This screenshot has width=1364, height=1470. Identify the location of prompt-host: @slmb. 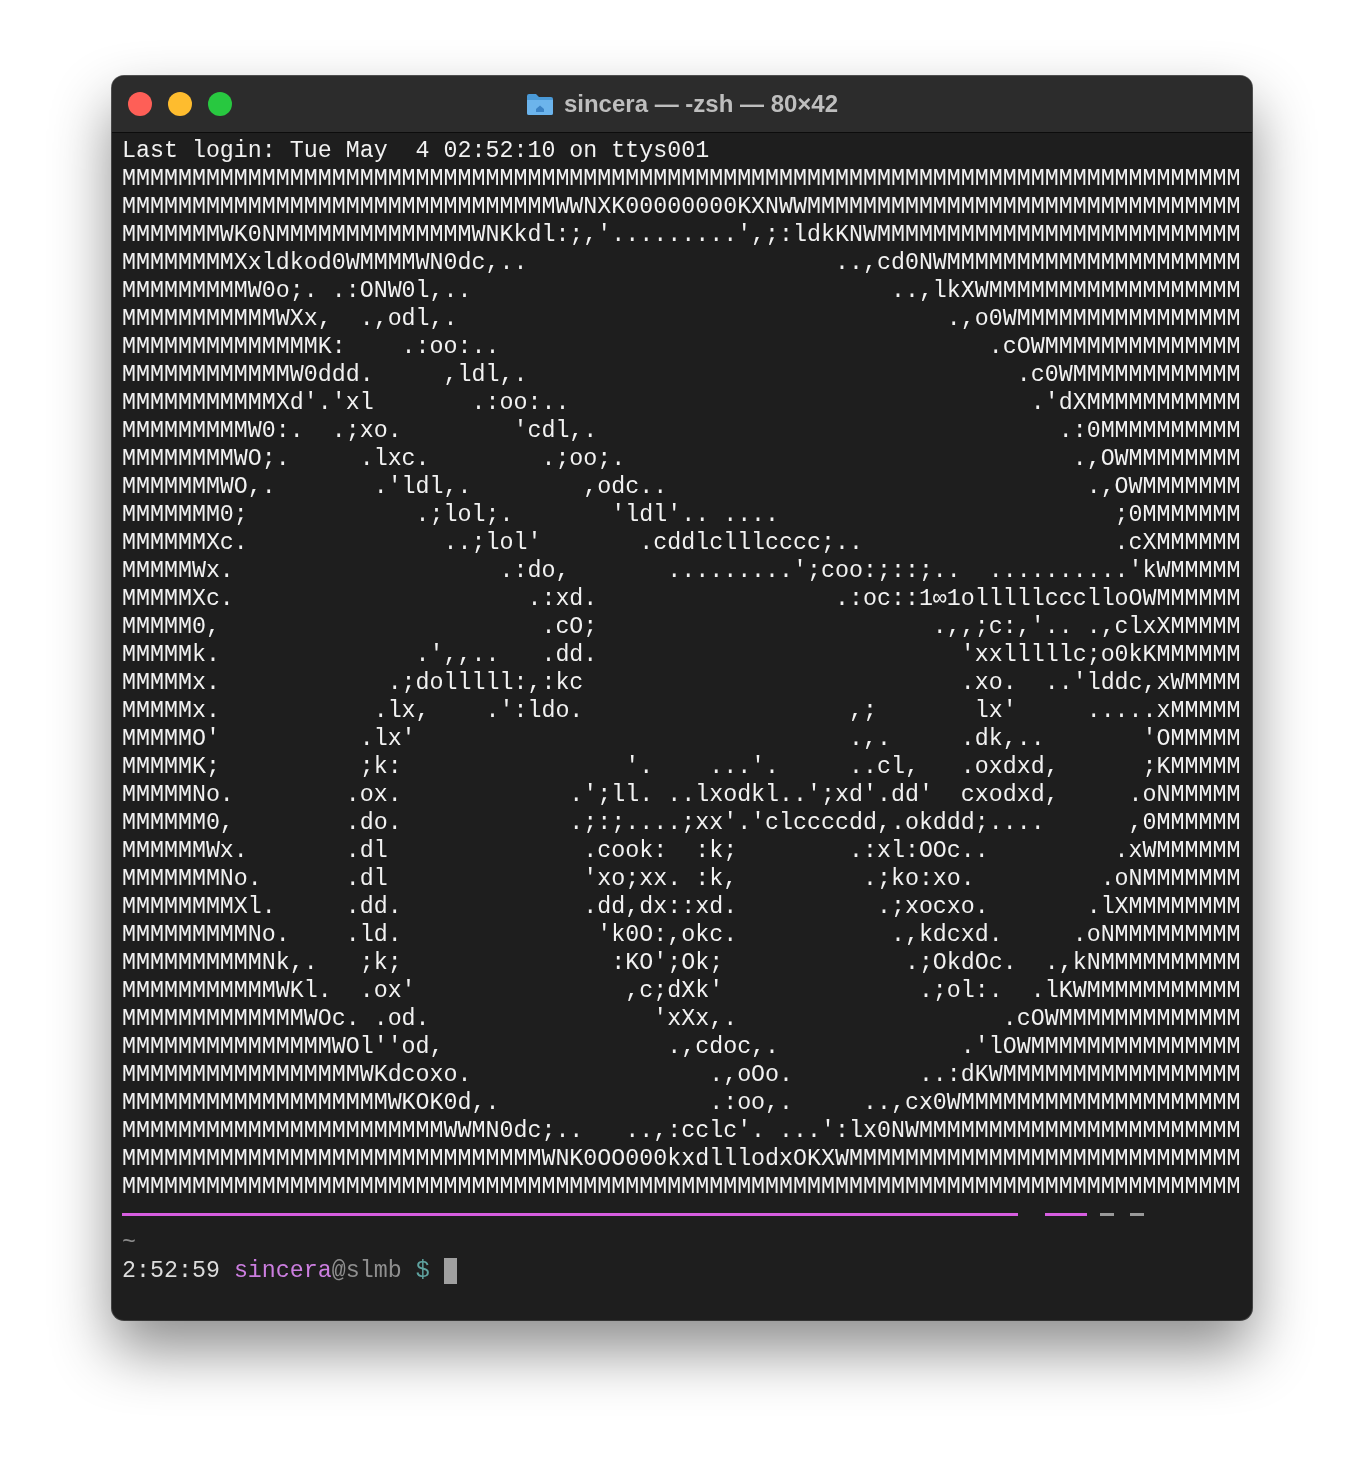
(366, 1271).